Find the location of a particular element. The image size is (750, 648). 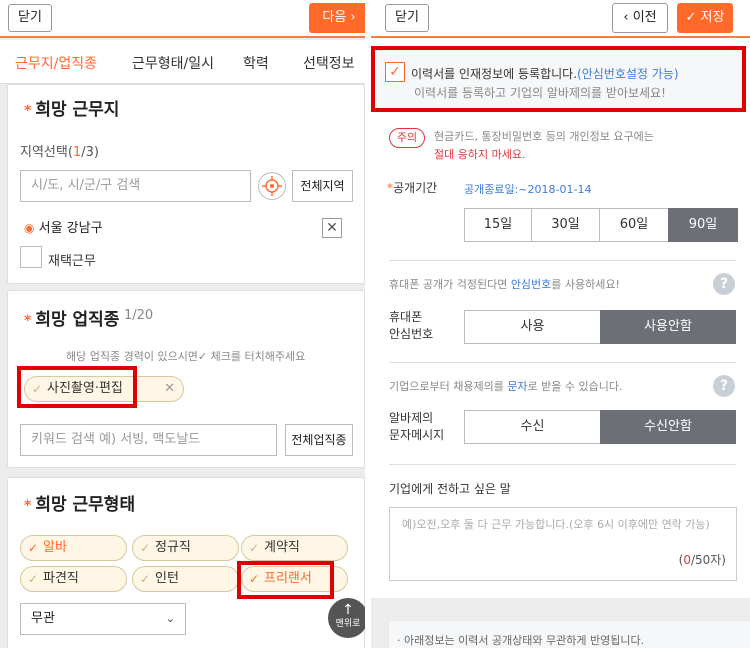

tab-work-type: 근무형태/일시 is located at coordinates (173, 63).